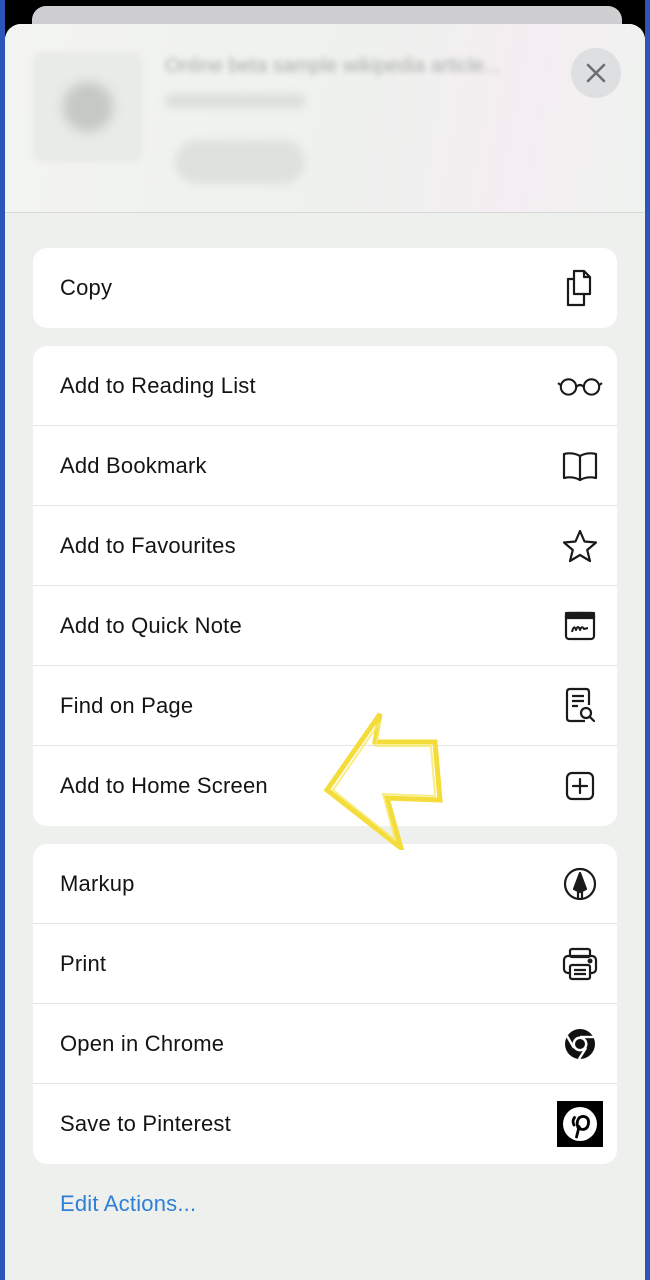 Image resolution: width=650 pixels, height=1280 pixels. Describe the element at coordinates (148, 545) in the screenshot. I see `action-label: Add to Favourites` at that location.